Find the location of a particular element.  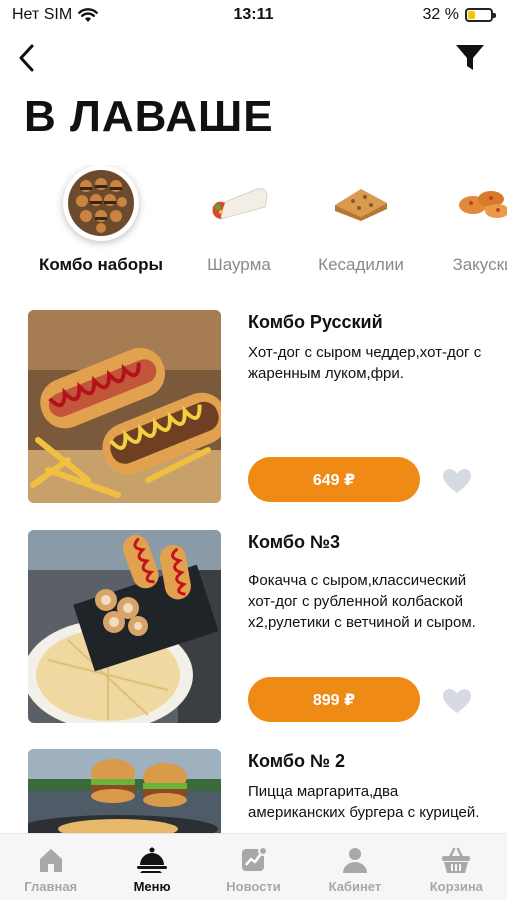

product-name: Комбо №3 is located at coordinates (294, 542).